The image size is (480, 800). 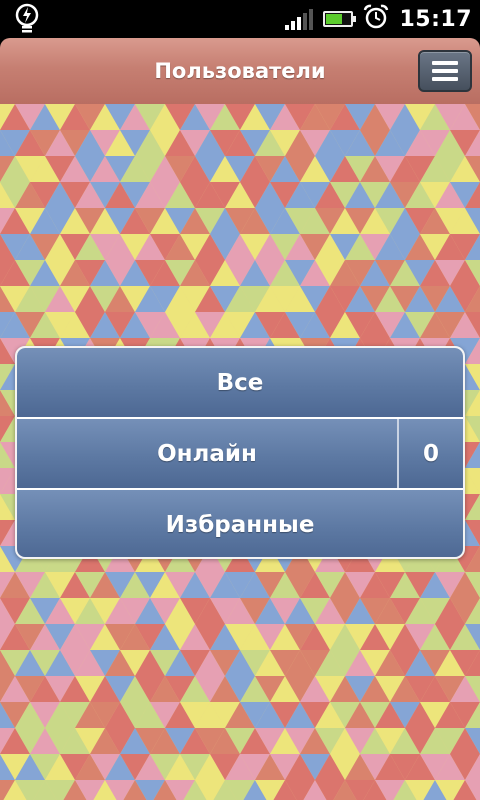 I want to click on online-count-badge: 0, so click(x=430, y=453).